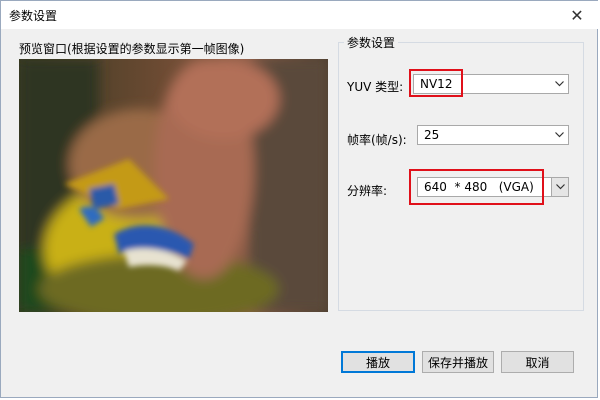 This screenshot has height=400, width=600. Describe the element at coordinates (476, 187) in the screenshot. I see `resolution-highlight-box` at that location.